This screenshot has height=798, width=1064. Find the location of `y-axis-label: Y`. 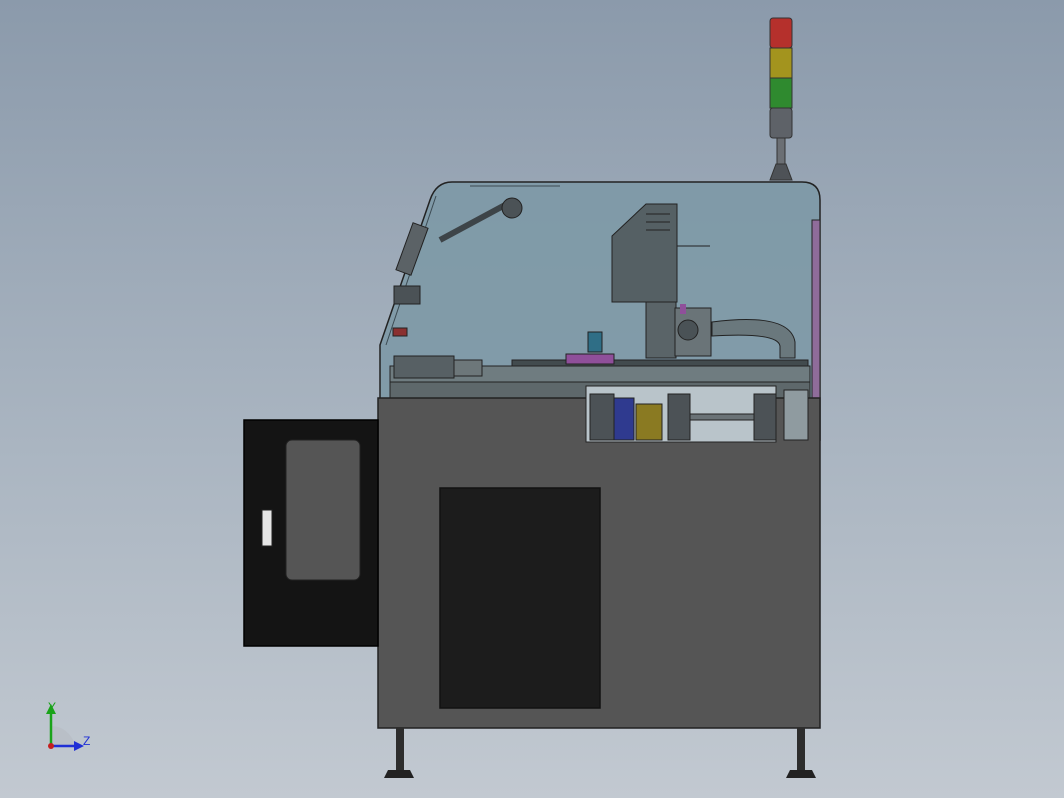

y-axis-label: Y is located at coordinates (52, 707).